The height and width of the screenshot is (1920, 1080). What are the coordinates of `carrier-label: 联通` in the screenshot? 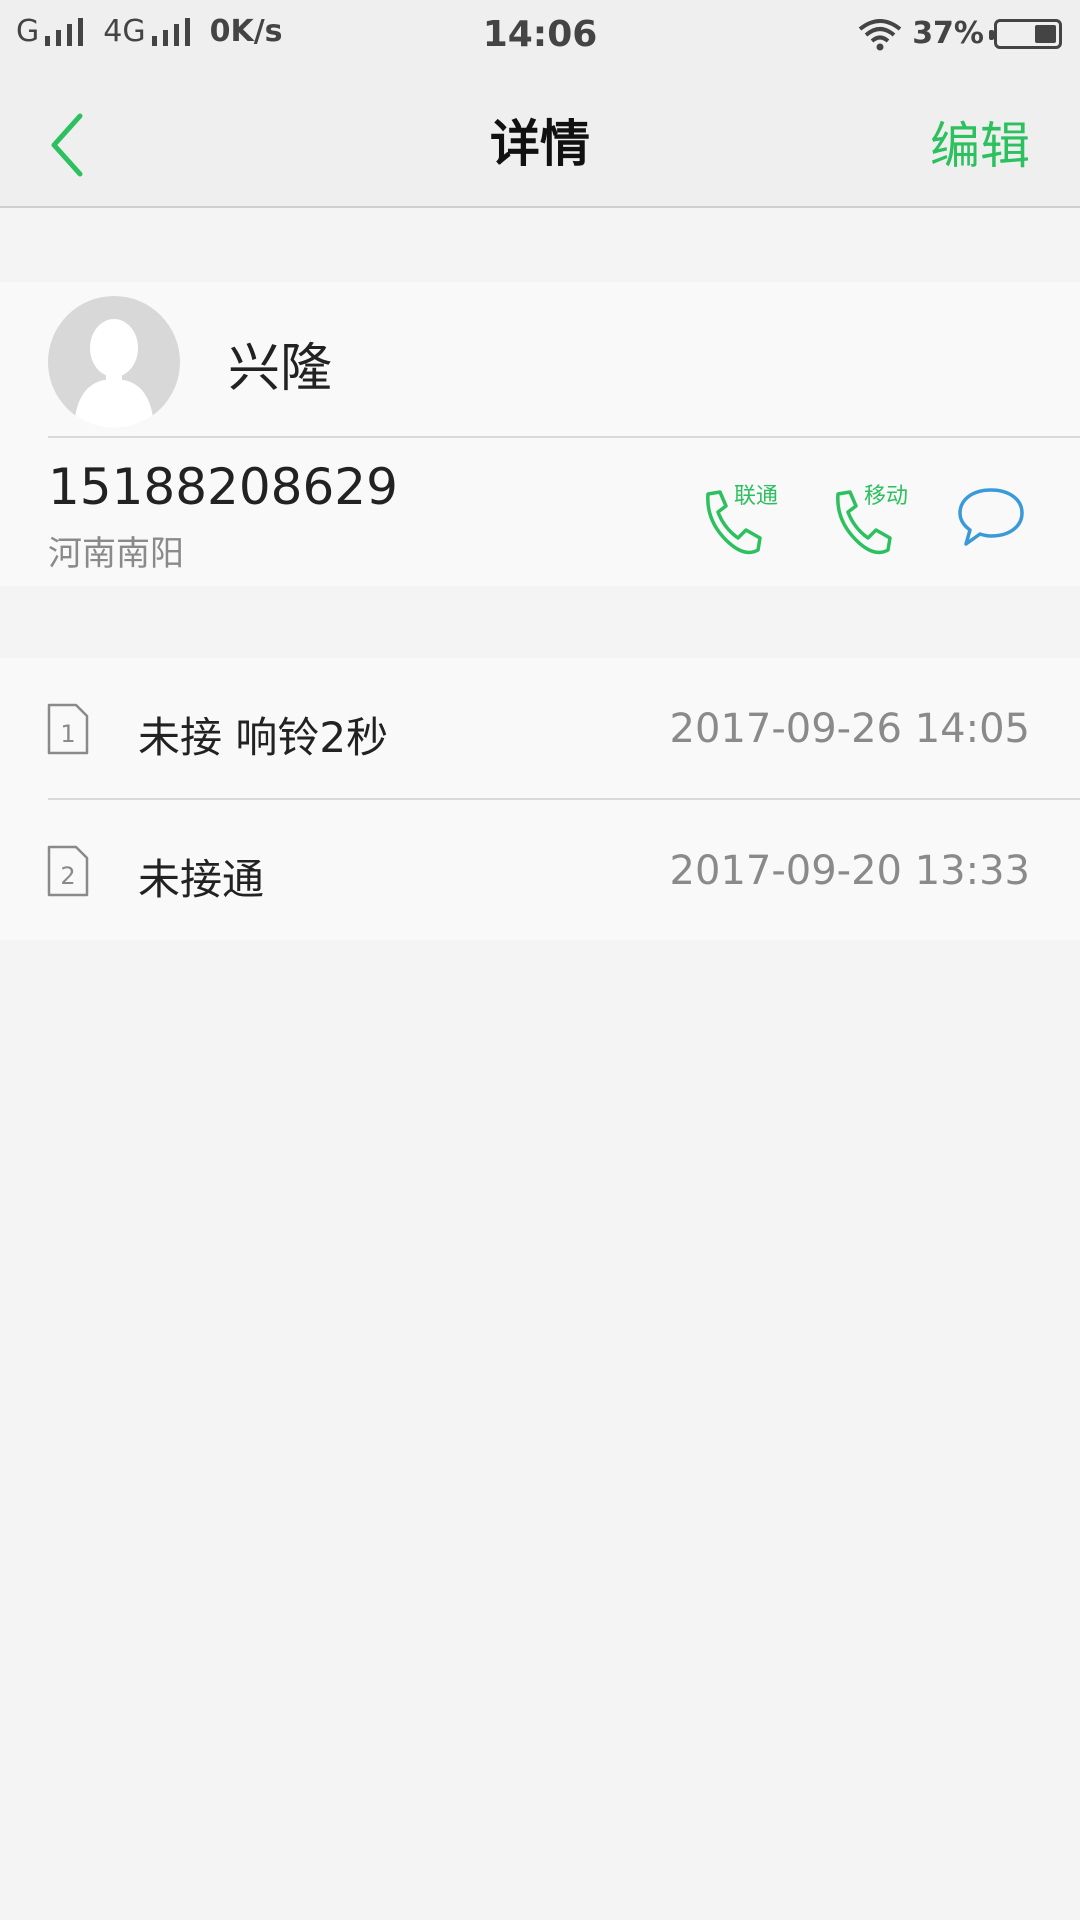 It's located at (756, 496).